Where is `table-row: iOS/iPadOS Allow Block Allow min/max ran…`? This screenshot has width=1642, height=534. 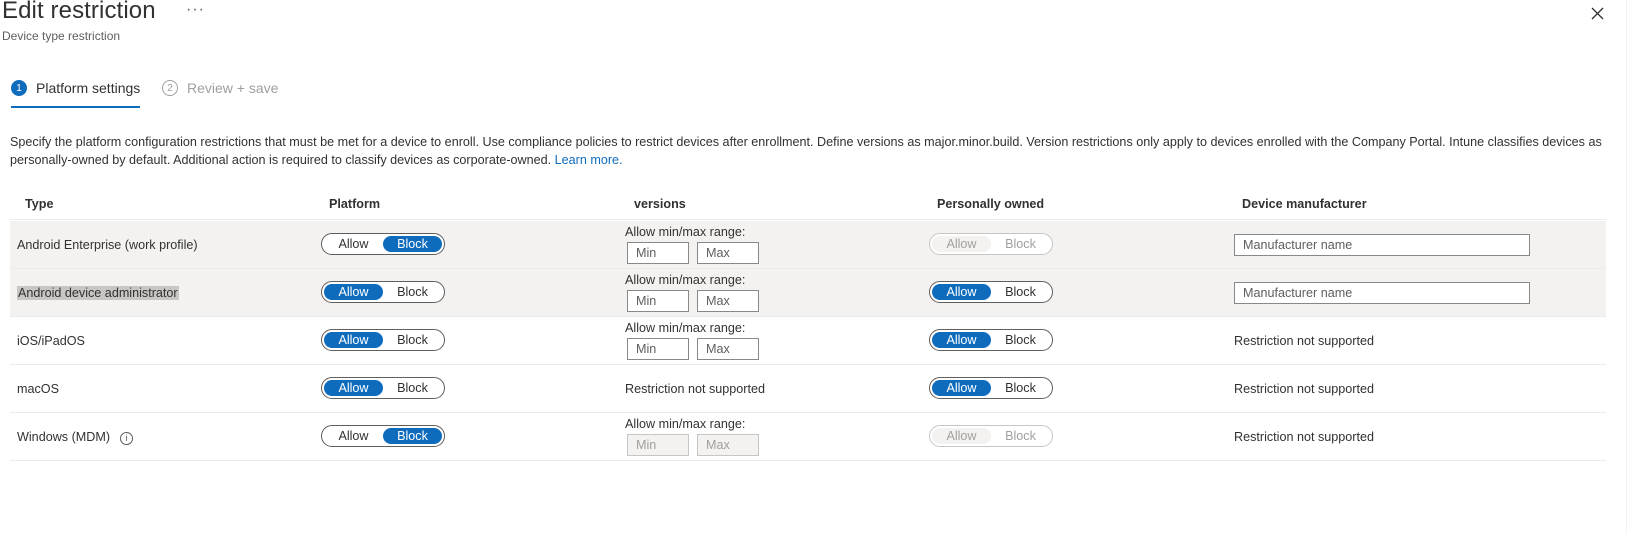
table-row: iOS/iPadOS Allow Block Allow min/max ran… is located at coordinates (808, 341).